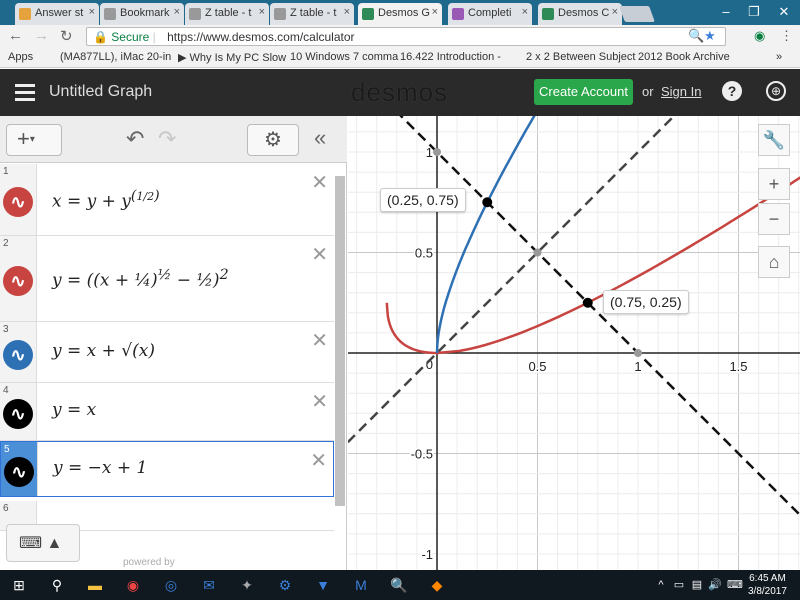 Image resolution: width=800 pixels, height=600 pixels. I want to click on expression-input: x = y + y(1/2), so click(106, 200).